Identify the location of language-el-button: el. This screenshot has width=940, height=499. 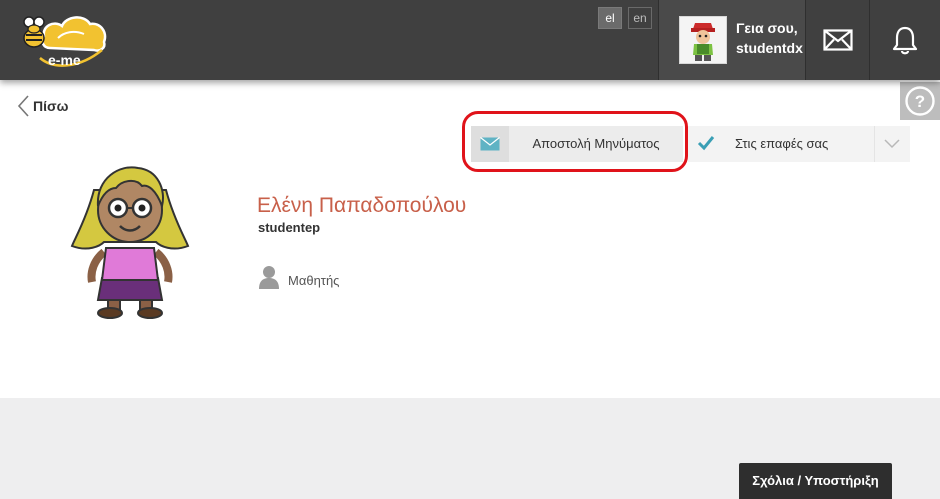
(610, 18).